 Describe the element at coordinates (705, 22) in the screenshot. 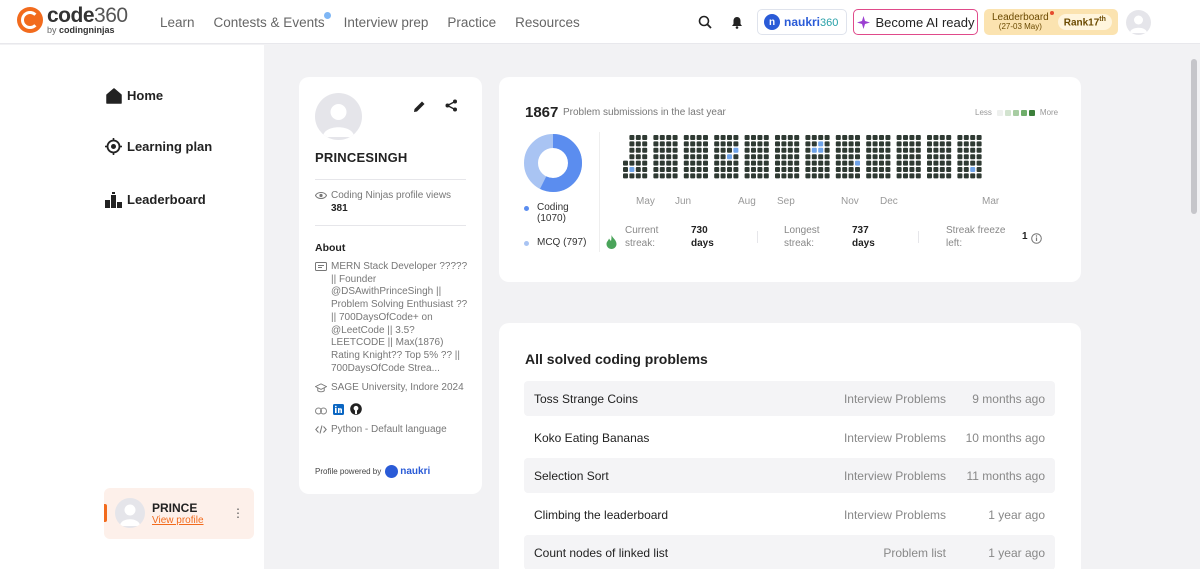

I see `search-icon` at that location.